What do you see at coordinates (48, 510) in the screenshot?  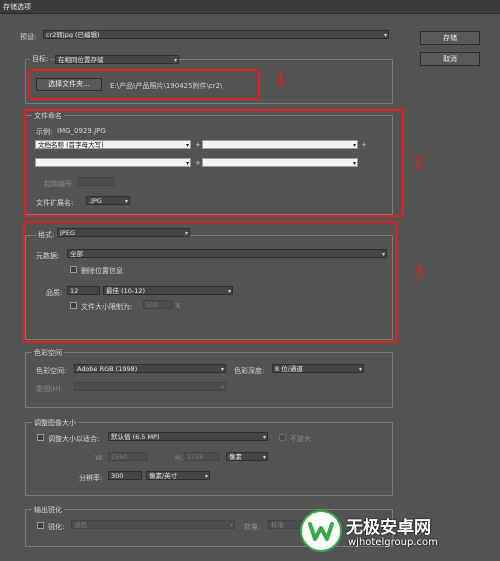 I see `sharpen-title: 输出锐化` at bounding box center [48, 510].